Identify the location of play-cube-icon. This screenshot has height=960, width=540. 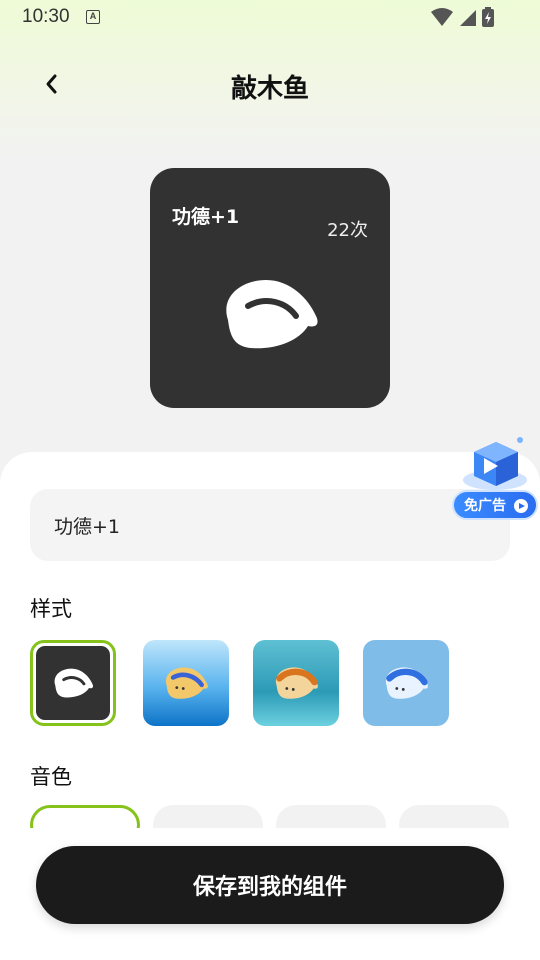
(495, 464).